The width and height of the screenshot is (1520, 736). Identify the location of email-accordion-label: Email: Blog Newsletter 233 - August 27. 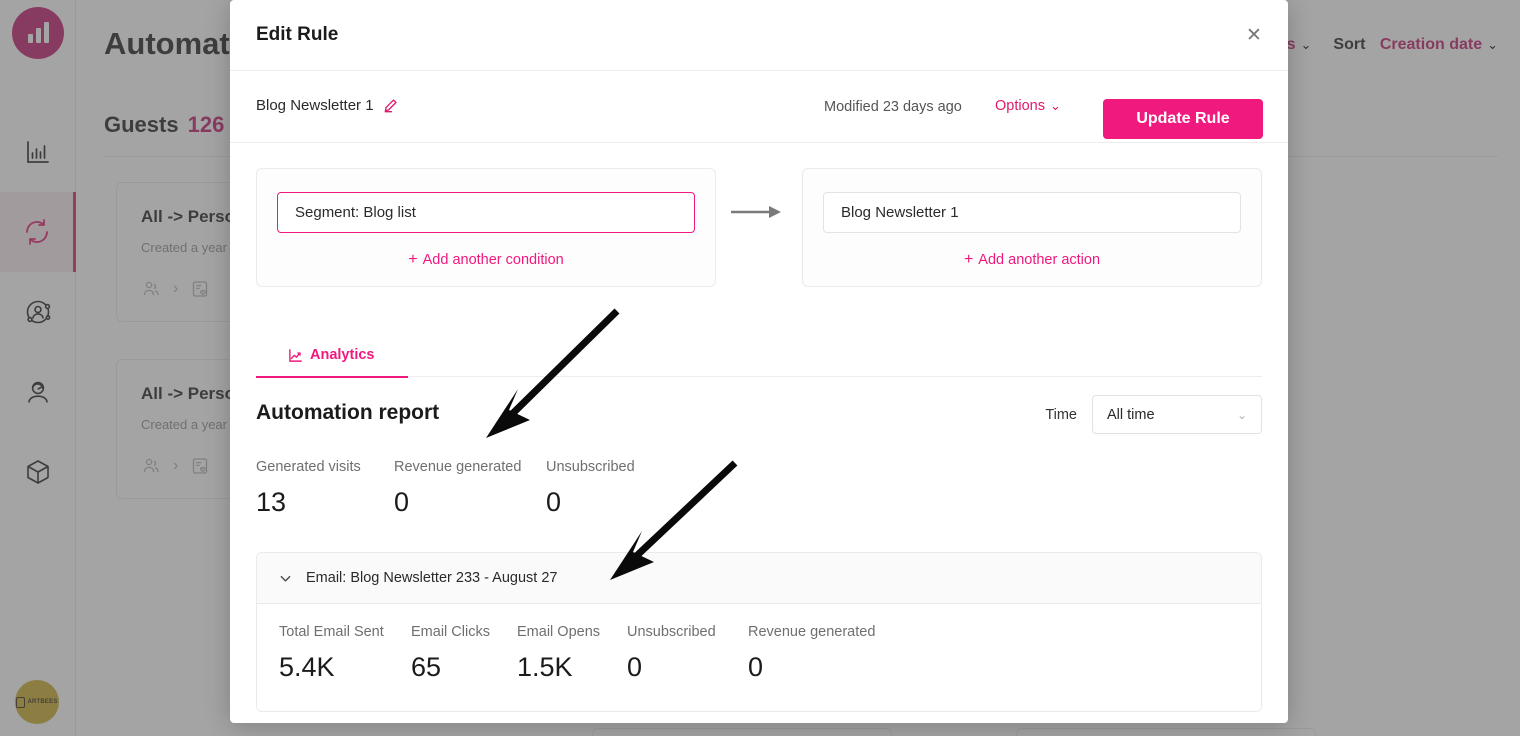
(432, 578).